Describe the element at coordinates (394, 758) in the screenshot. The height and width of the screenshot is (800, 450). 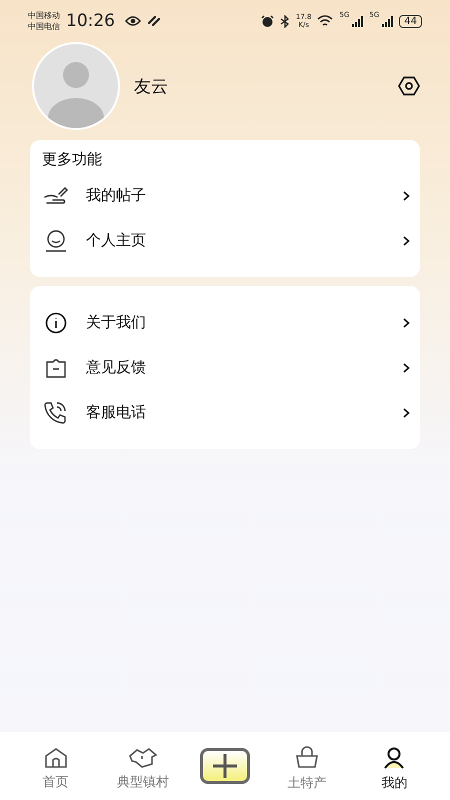
I see `person-icon` at that location.